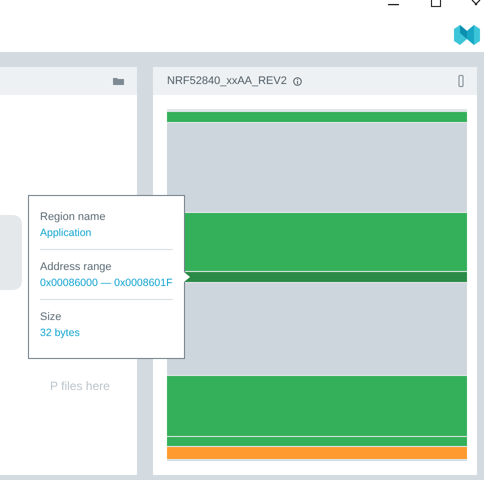 The height and width of the screenshot is (480, 484). What do you see at coordinates (66, 233) in the screenshot?
I see `field-value: Application` at bounding box center [66, 233].